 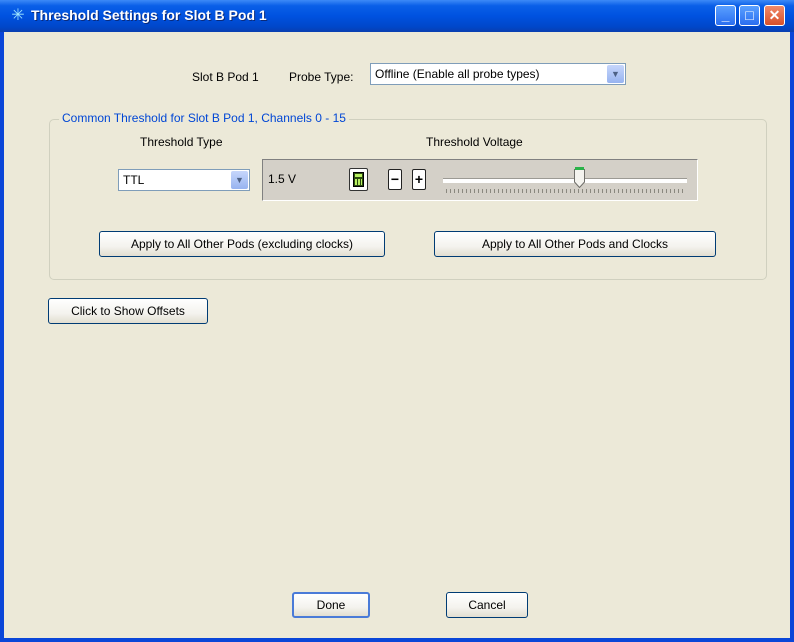 I want to click on increase-voltage-button: +, so click(x=419, y=179).